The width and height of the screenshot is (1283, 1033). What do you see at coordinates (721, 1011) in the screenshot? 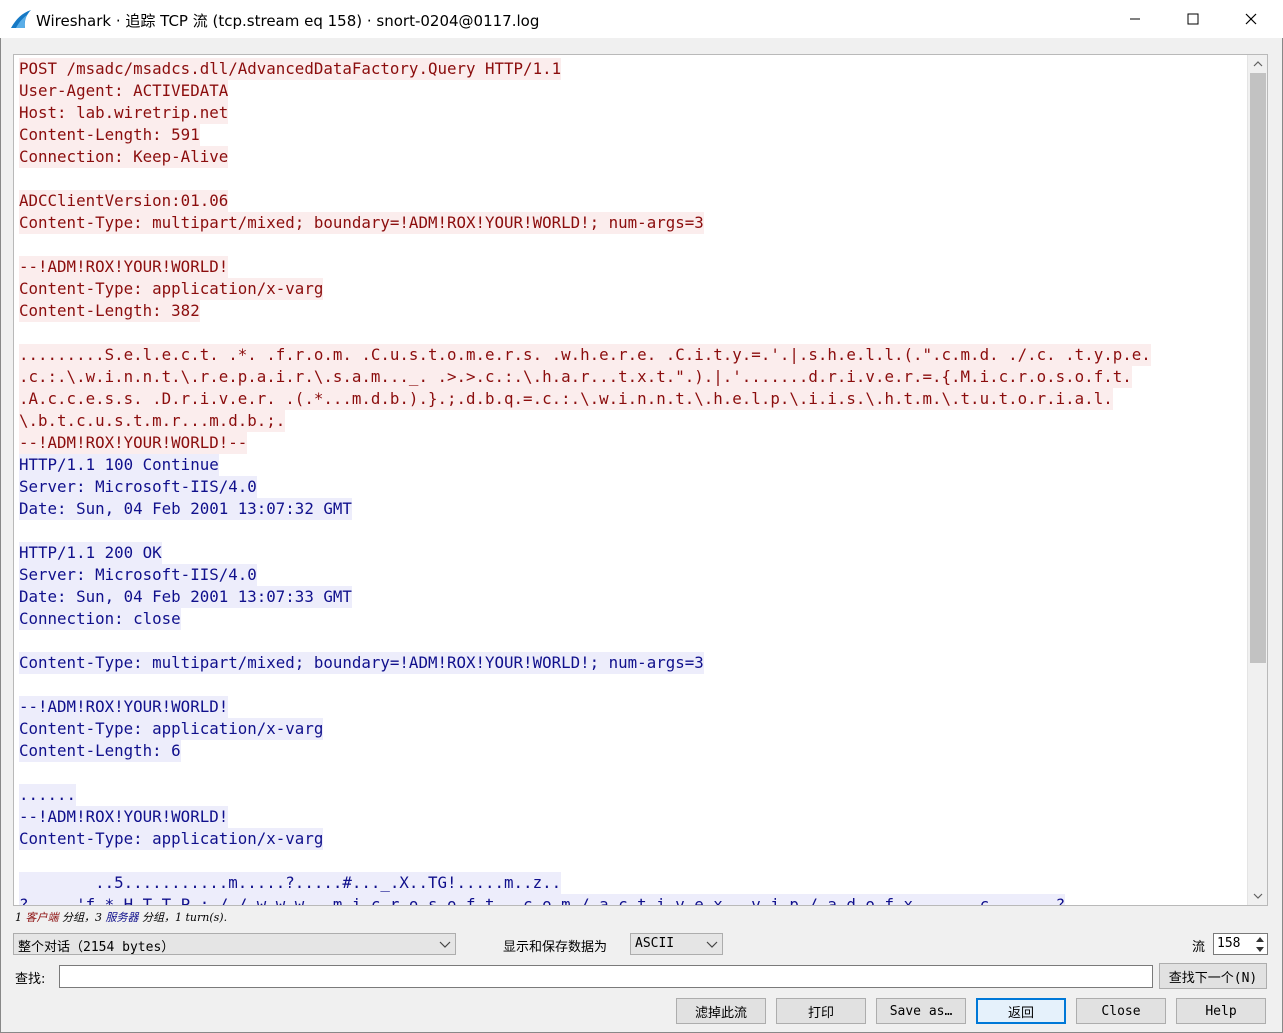
I see `filter-out-stream-button: 滤掉此流` at bounding box center [721, 1011].